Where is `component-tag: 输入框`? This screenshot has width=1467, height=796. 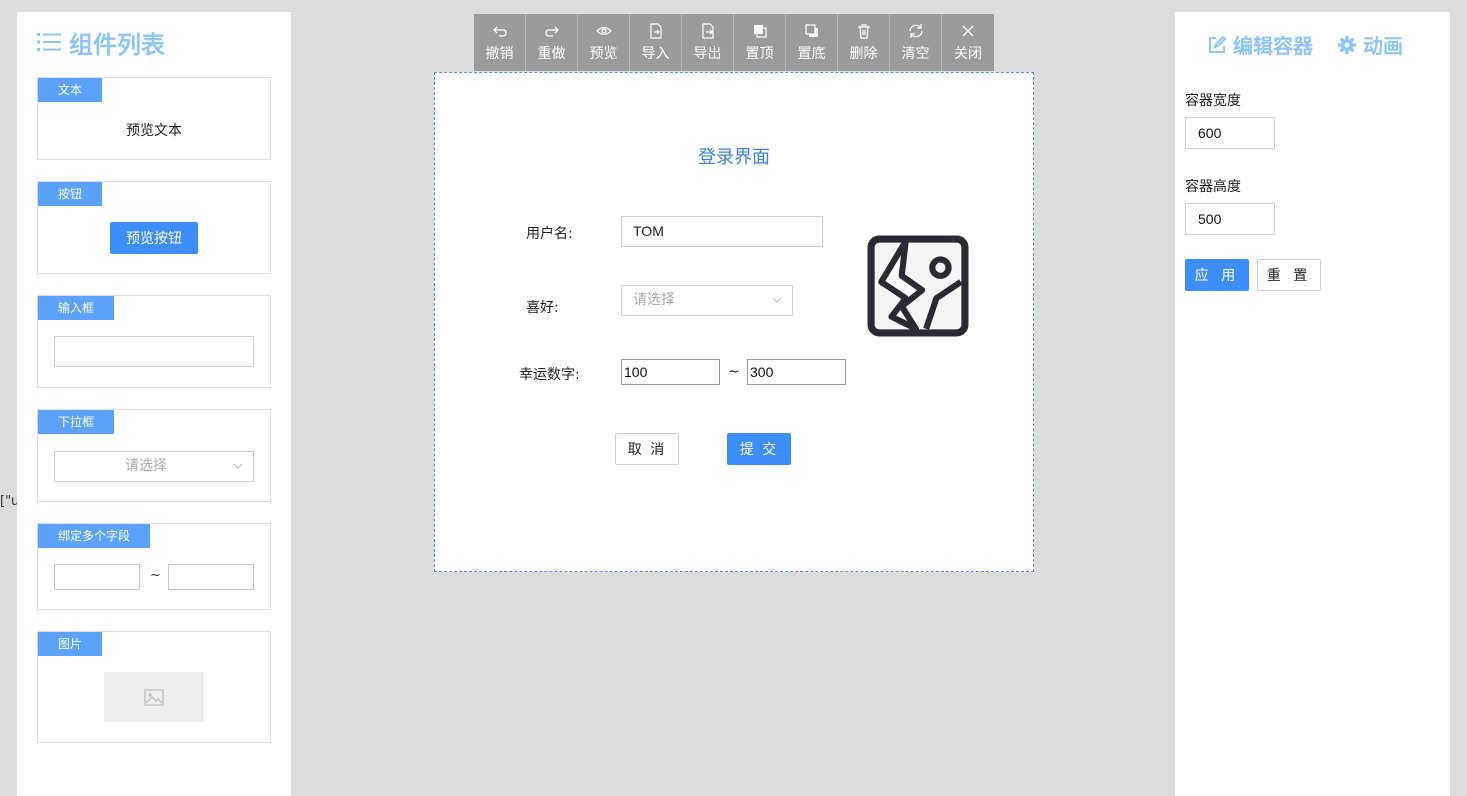
component-tag: 输入框 is located at coordinates (76, 308).